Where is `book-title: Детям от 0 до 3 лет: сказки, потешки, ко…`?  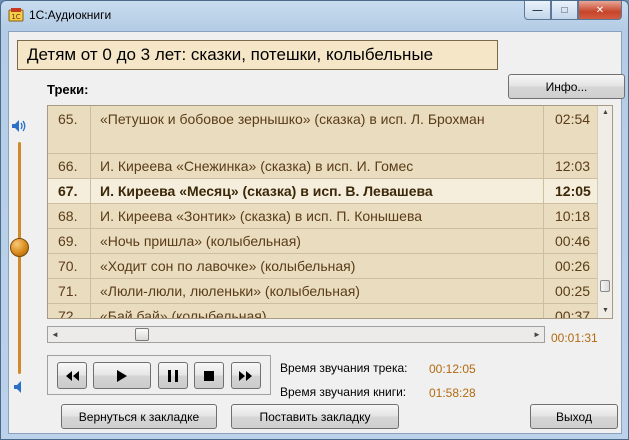 book-title: Детям от 0 до 3 лет: сказки, потешки, ко… is located at coordinates (257, 55).